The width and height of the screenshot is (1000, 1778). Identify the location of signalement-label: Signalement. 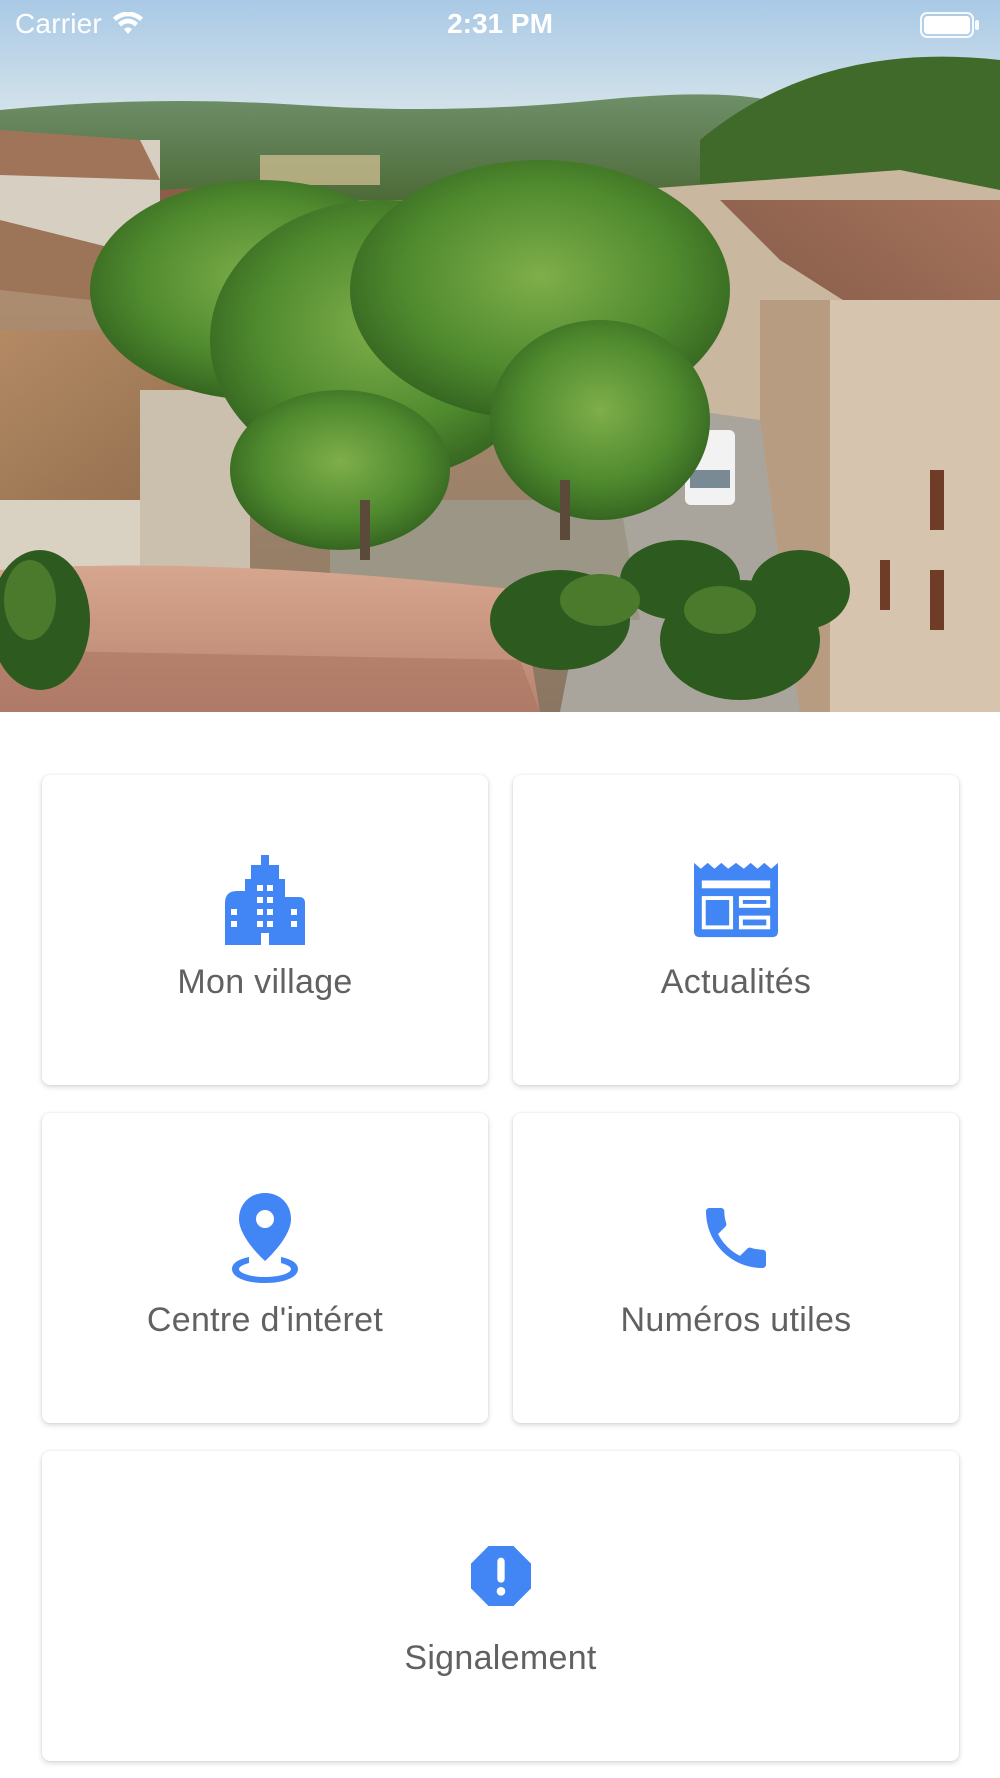
(500, 1658).